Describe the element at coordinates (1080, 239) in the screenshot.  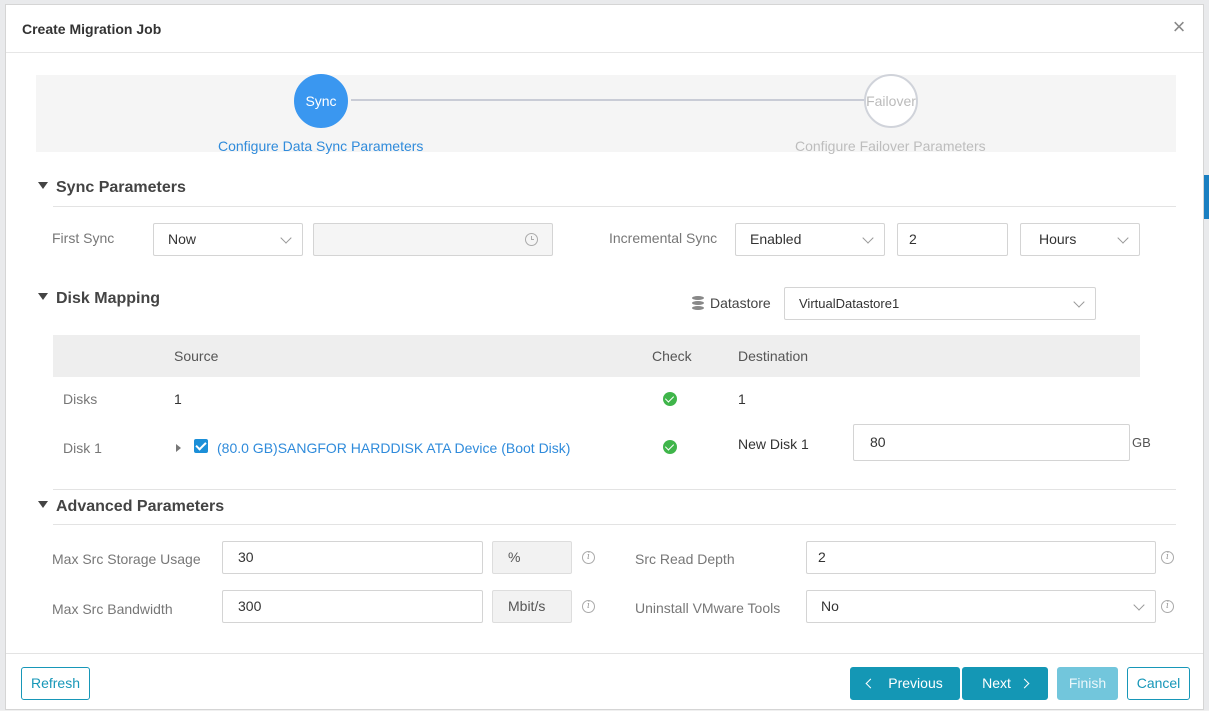
I see `sync-interval-unit-select: Hours` at that location.